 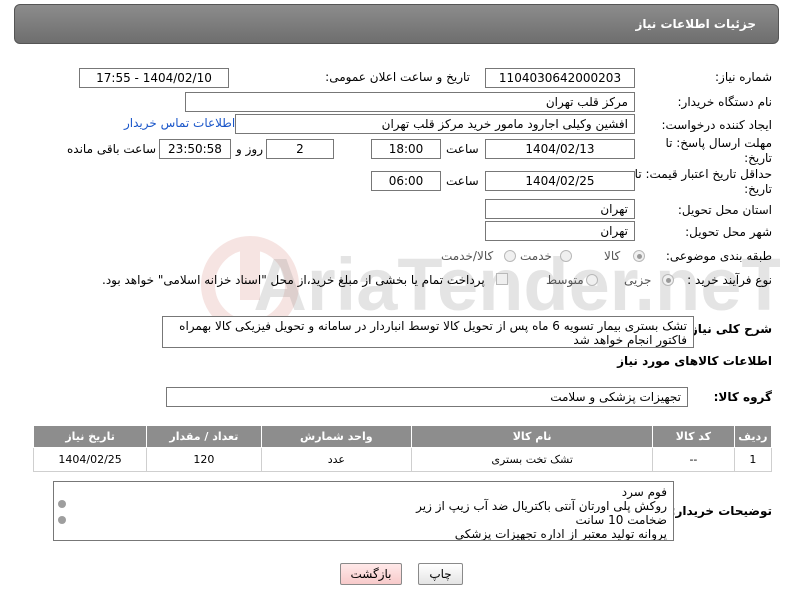 What do you see at coordinates (536, 256) in the screenshot?
I see `category-service-label: خدمت` at bounding box center [536, 256].